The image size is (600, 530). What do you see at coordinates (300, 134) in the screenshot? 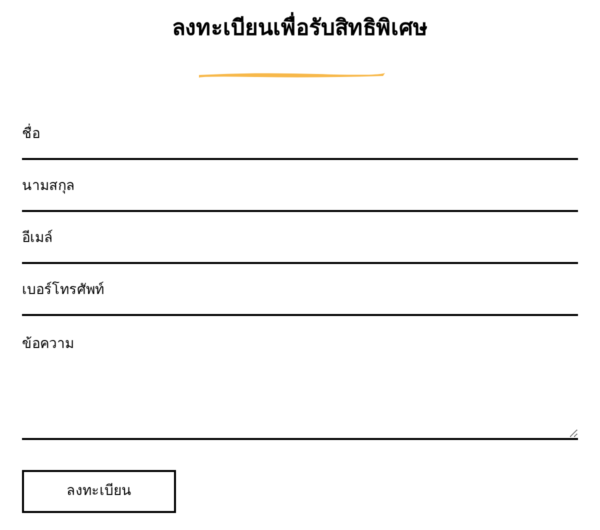
I see `text-field: ชื่อ` at bounding box center [300, 134].